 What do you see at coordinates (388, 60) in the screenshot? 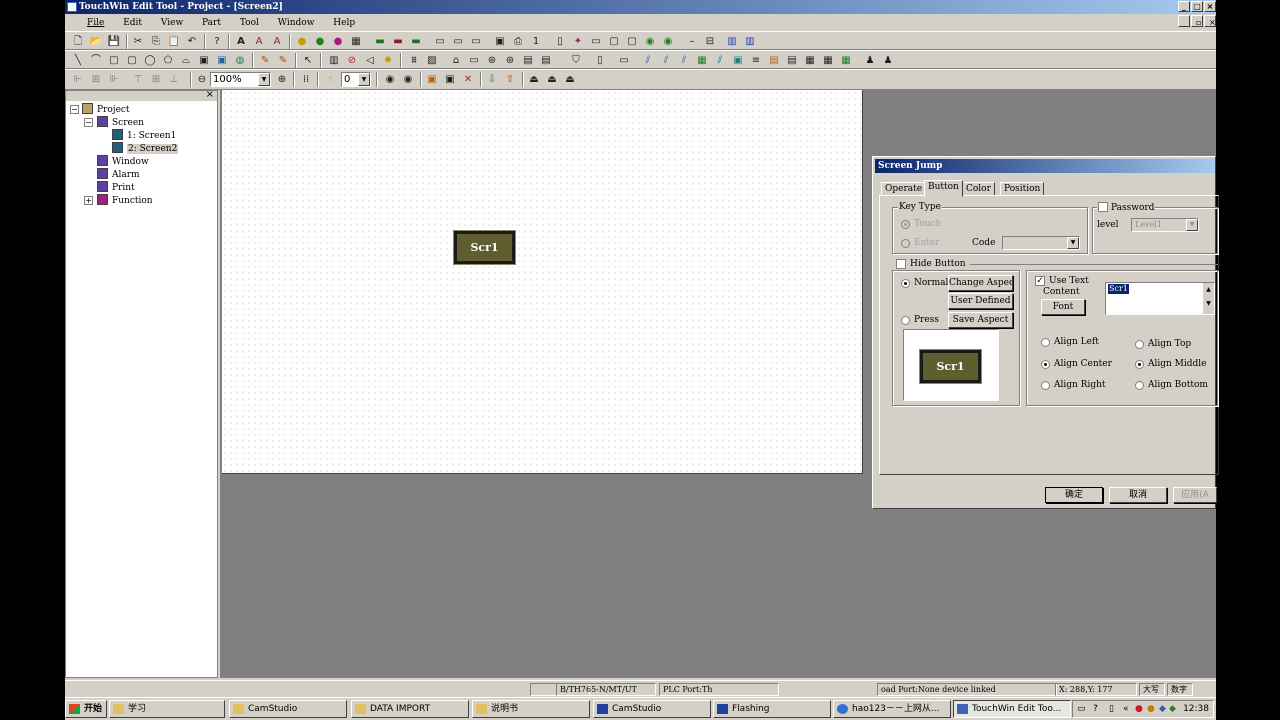
I see `light-icon: ✹` at bounding box center [388, 60].